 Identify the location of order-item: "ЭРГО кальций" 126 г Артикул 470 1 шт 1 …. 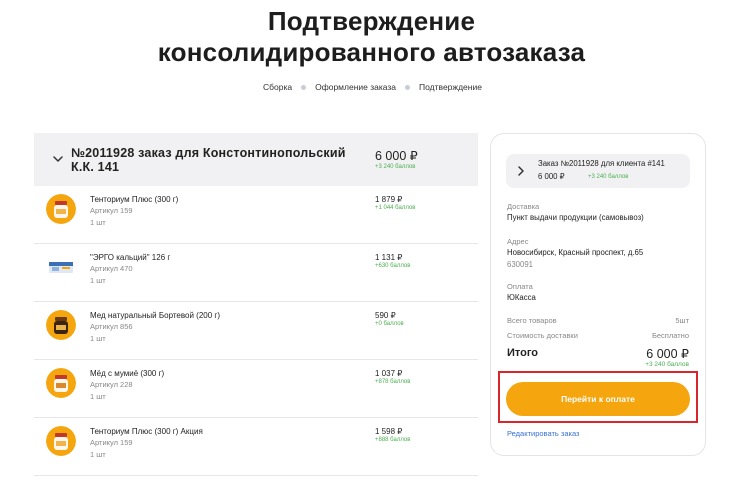
(256, 273).